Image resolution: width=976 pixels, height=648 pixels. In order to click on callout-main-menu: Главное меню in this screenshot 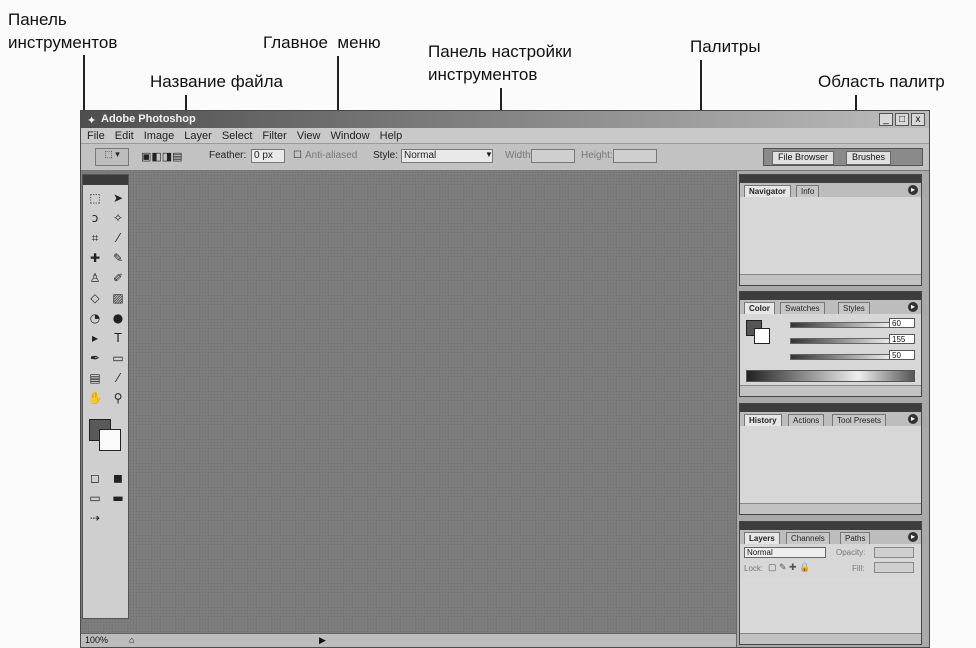, I will do `click(322, 42)`.